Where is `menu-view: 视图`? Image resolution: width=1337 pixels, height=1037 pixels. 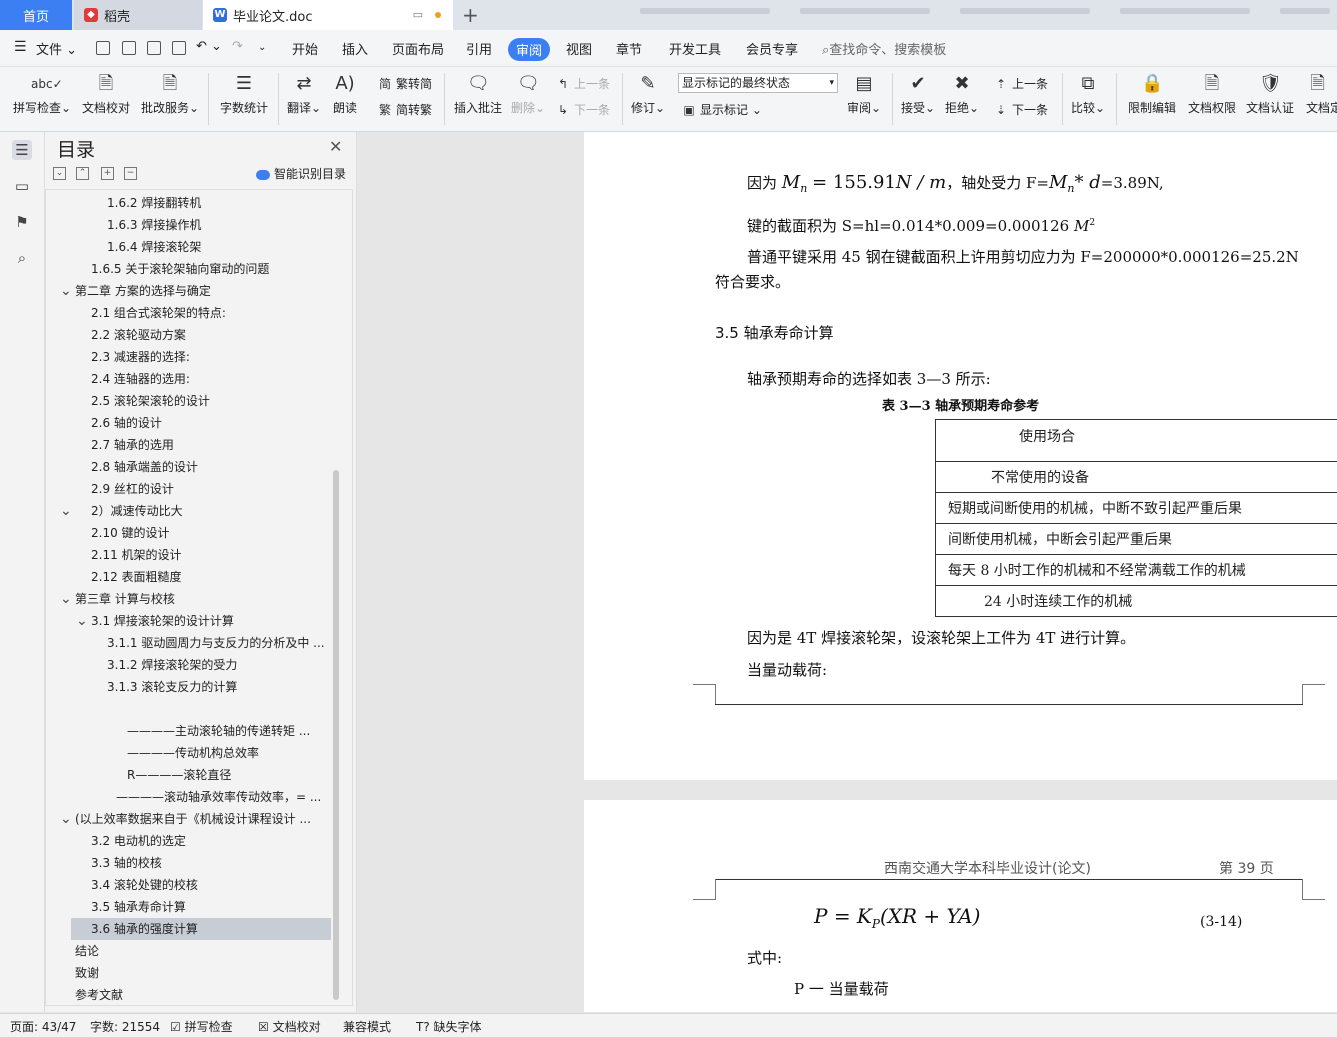 menu-view: 视图 is located at coordinates (579, 48).